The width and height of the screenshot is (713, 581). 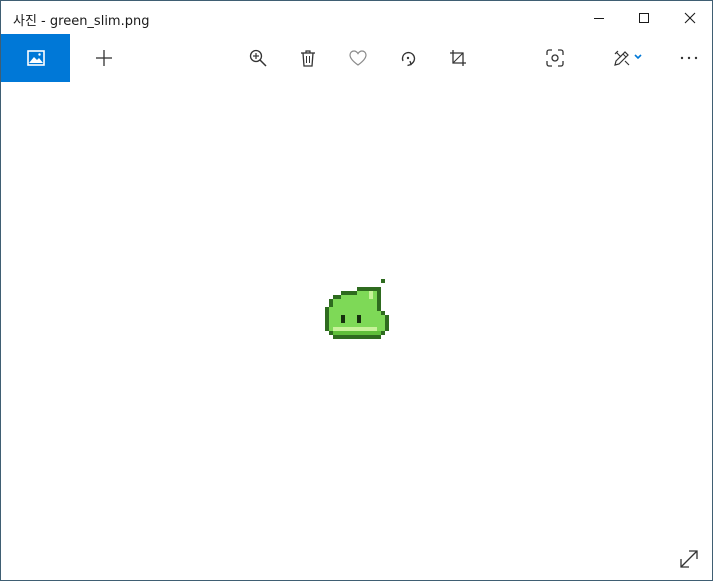 I want to click on crop-button, so click(x=458, y=58).